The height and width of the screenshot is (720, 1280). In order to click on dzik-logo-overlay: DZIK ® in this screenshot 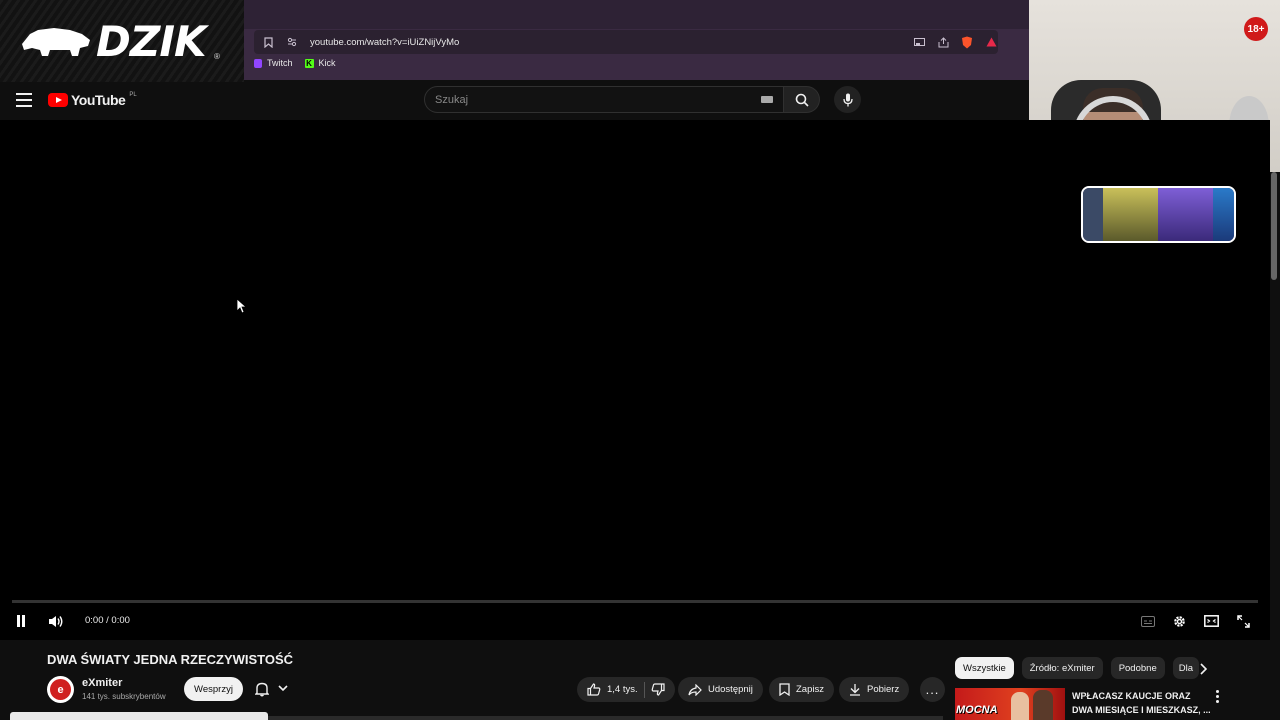, I will do `click(122, 41)`.